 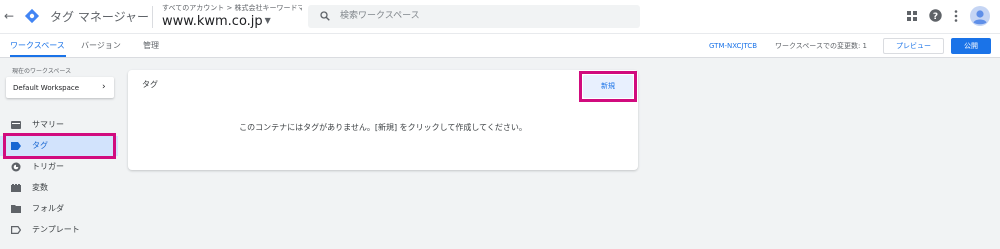 What do you see at coordinates (48, 124) in the screenshot?
I see `sidebar-item-label: サマリー` at bounding box center [48, 124].